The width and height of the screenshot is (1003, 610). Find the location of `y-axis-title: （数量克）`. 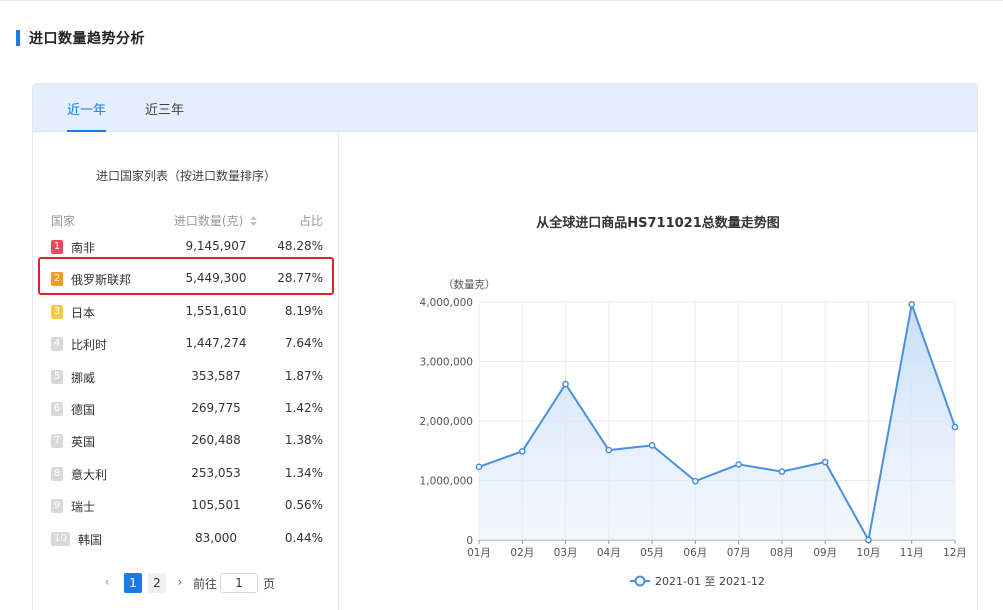

y-axis-title: （数量克） is located at coordinates (469, 284).